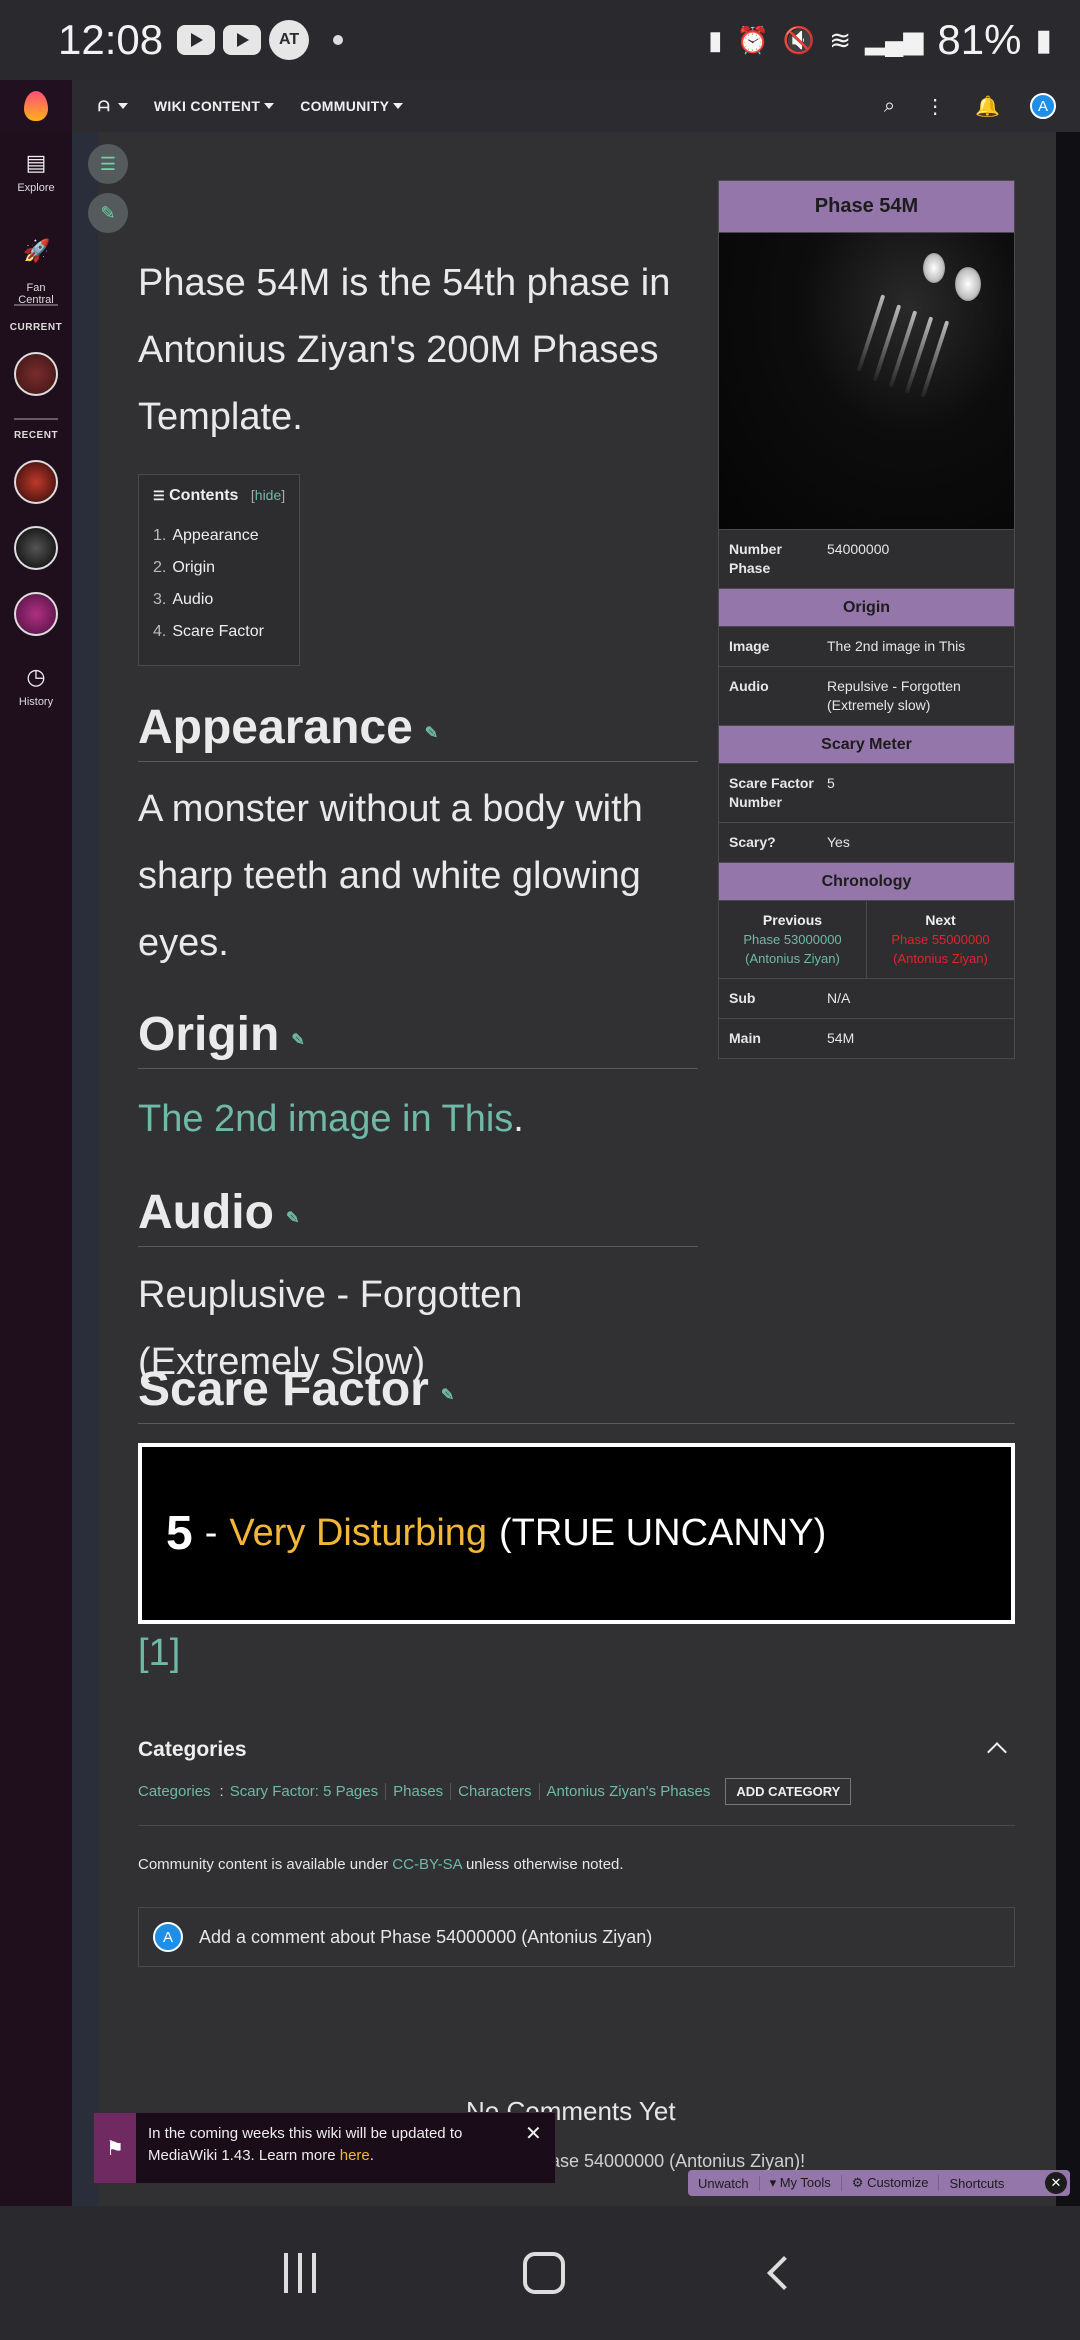 The image size is (1080, 2340). Describe the element at coordinates (113, 106) in the screenshot. I see `wiki-home-menu: ᗩ` at that location.